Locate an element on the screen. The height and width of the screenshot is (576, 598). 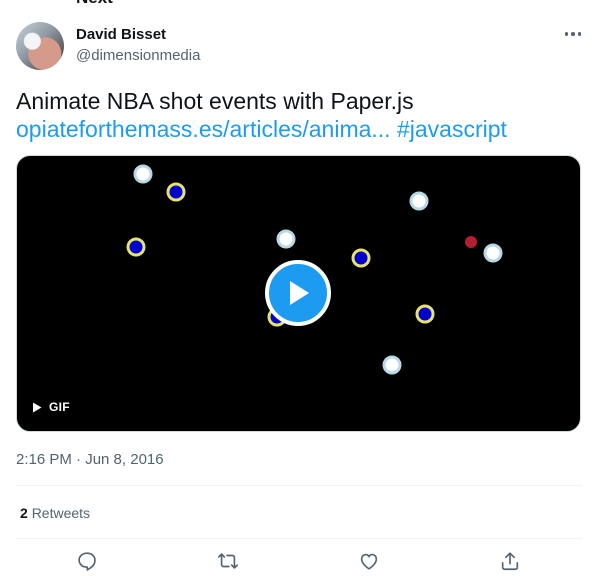
reply-icon is located at coordinates (87, 561).